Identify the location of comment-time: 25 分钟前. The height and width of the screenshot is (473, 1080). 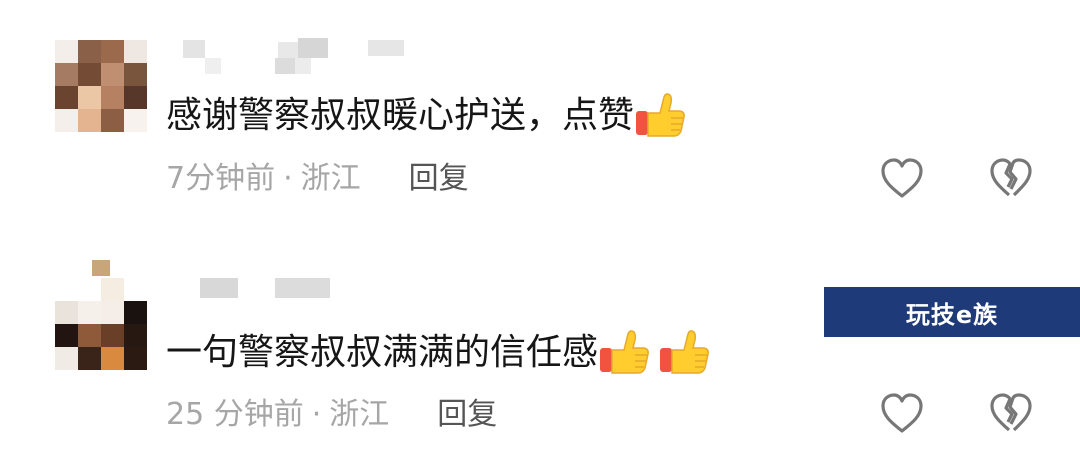
(235, 414).